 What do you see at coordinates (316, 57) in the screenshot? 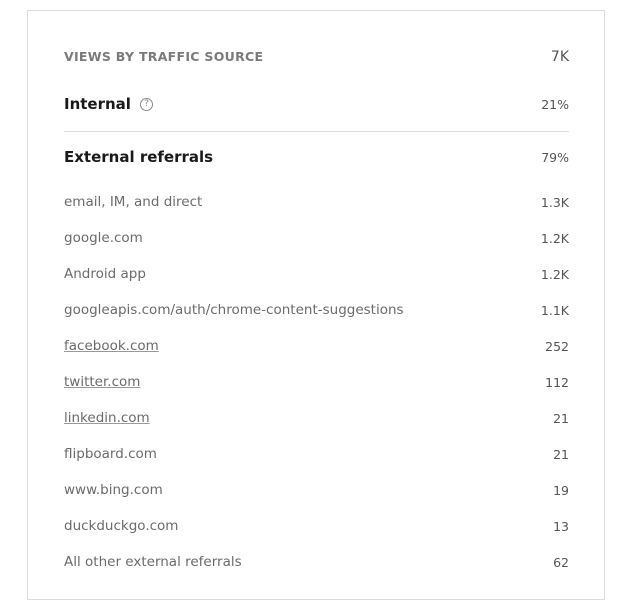
I see `card-header: VIEWS BY TRAFFIC SOURCE 7K` at bounding box center [316, 57].